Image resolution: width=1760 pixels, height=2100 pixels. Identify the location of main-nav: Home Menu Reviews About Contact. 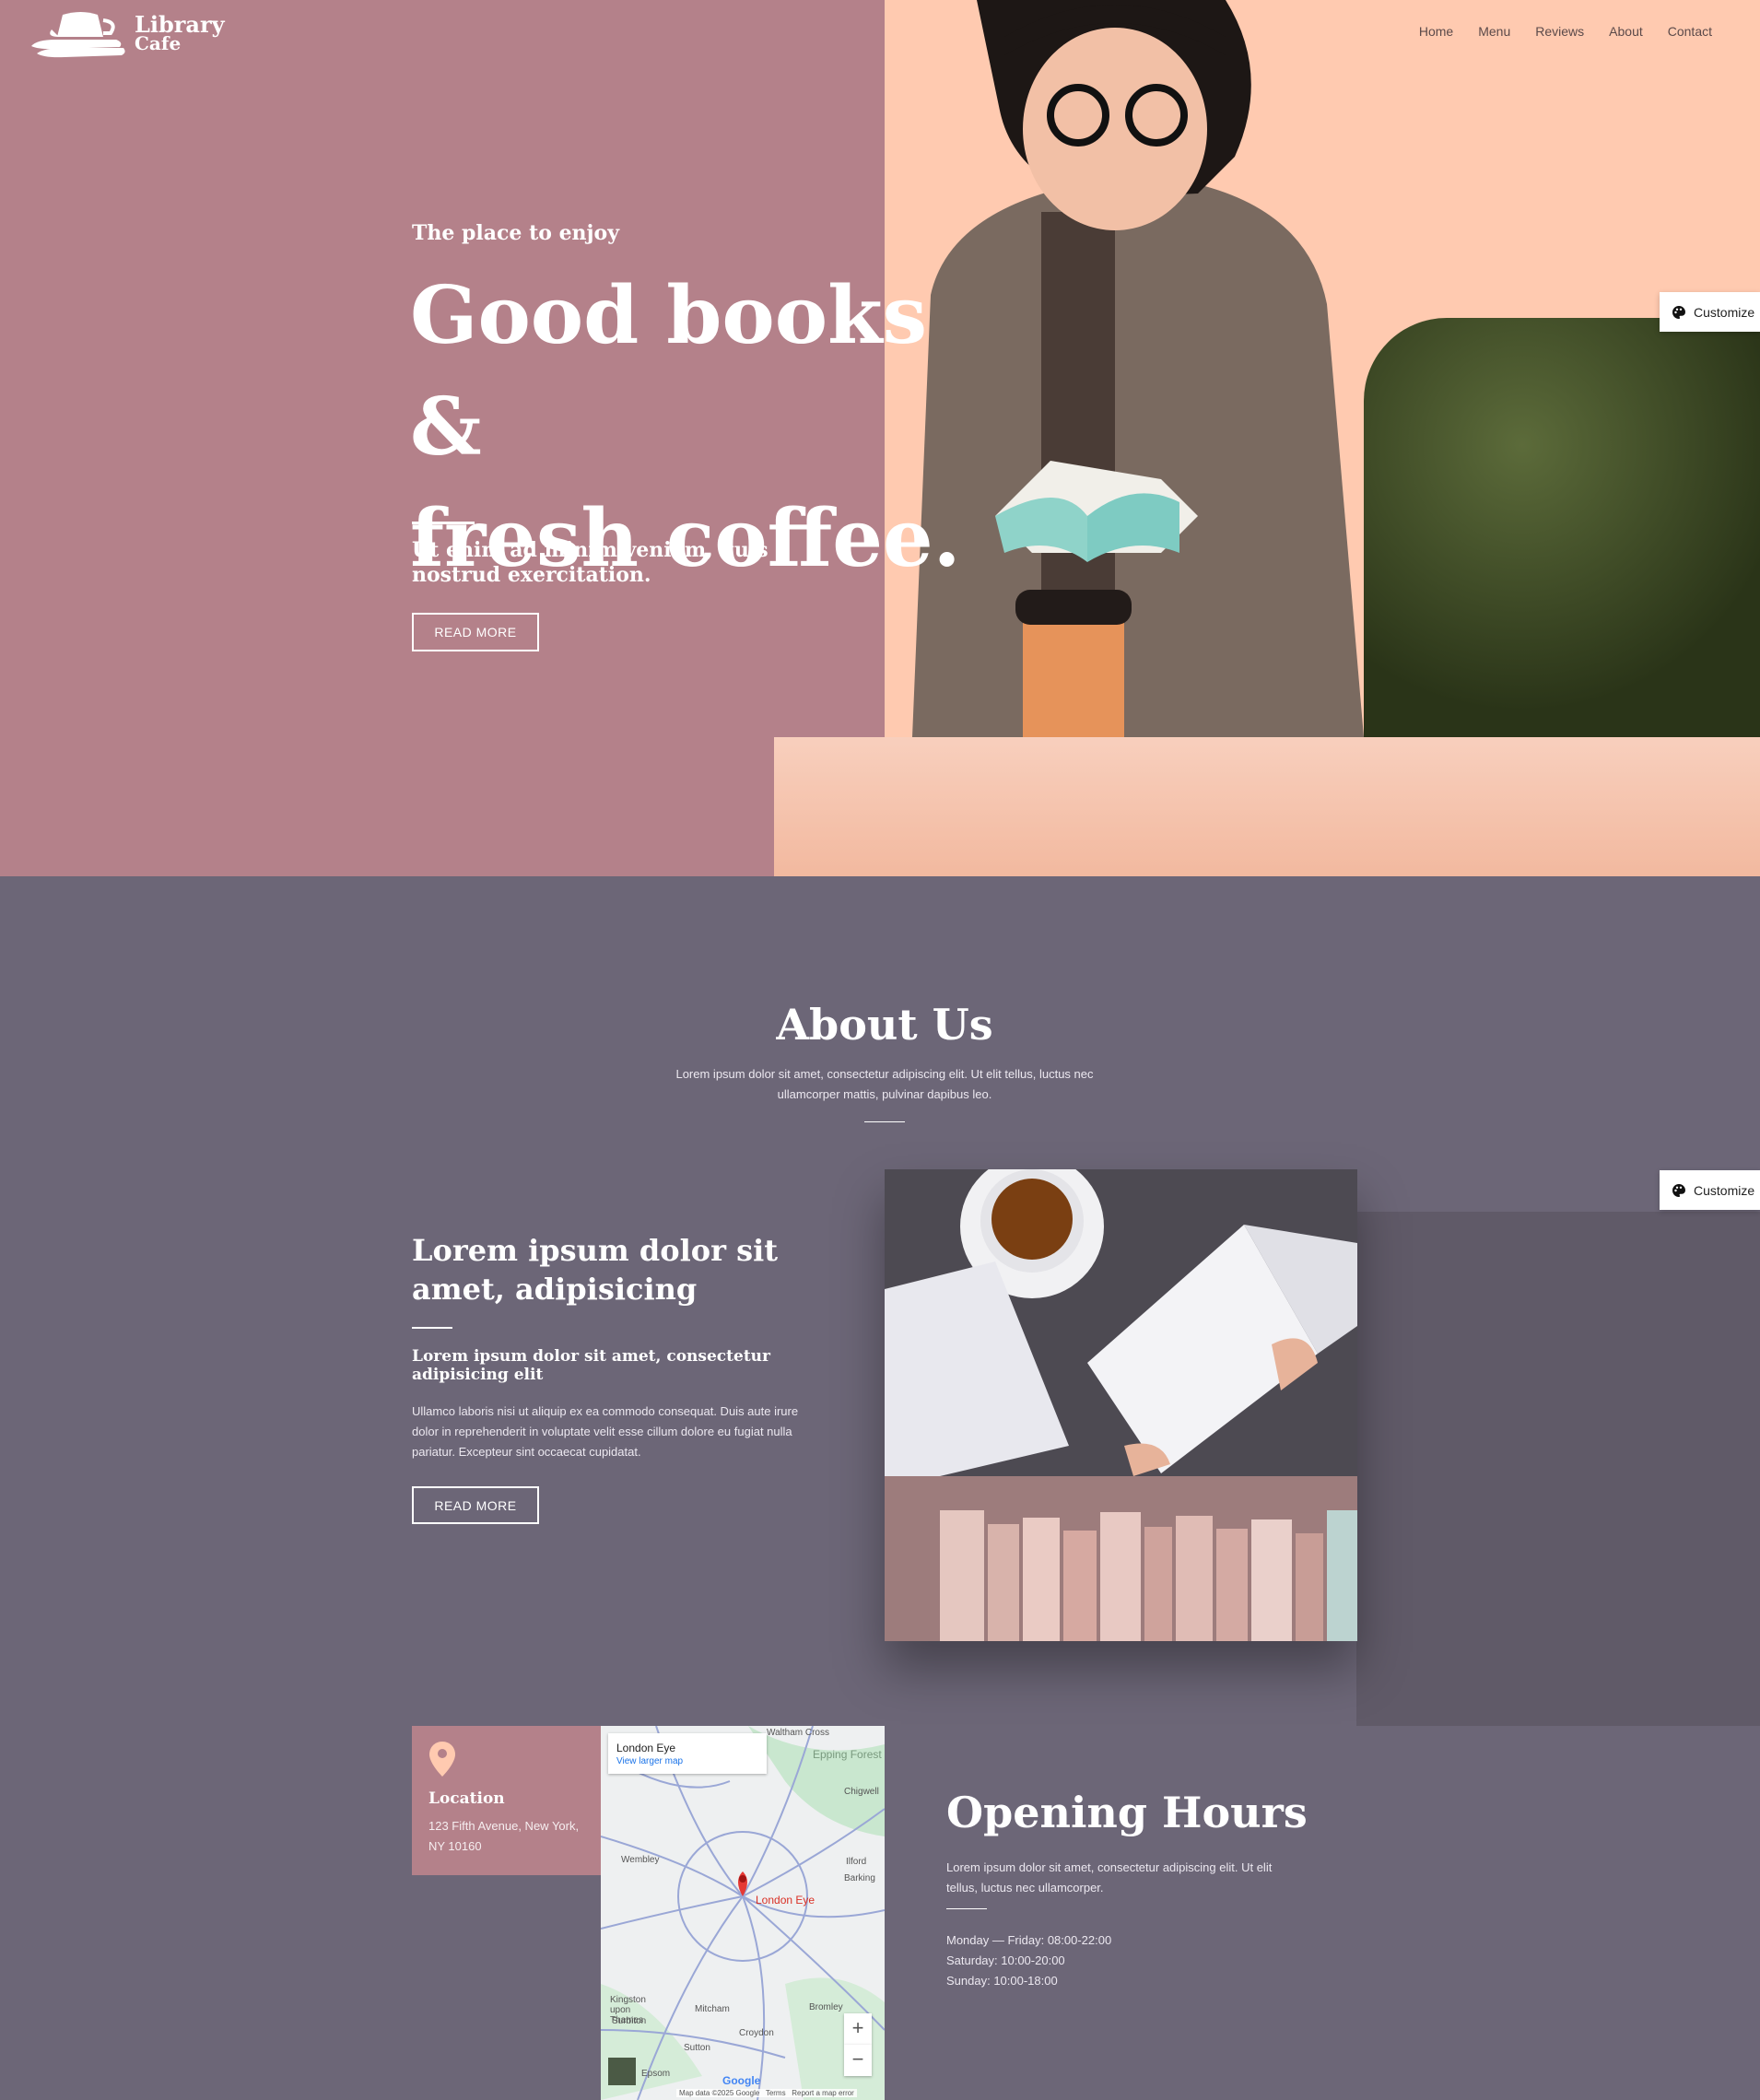
(1565, 32).